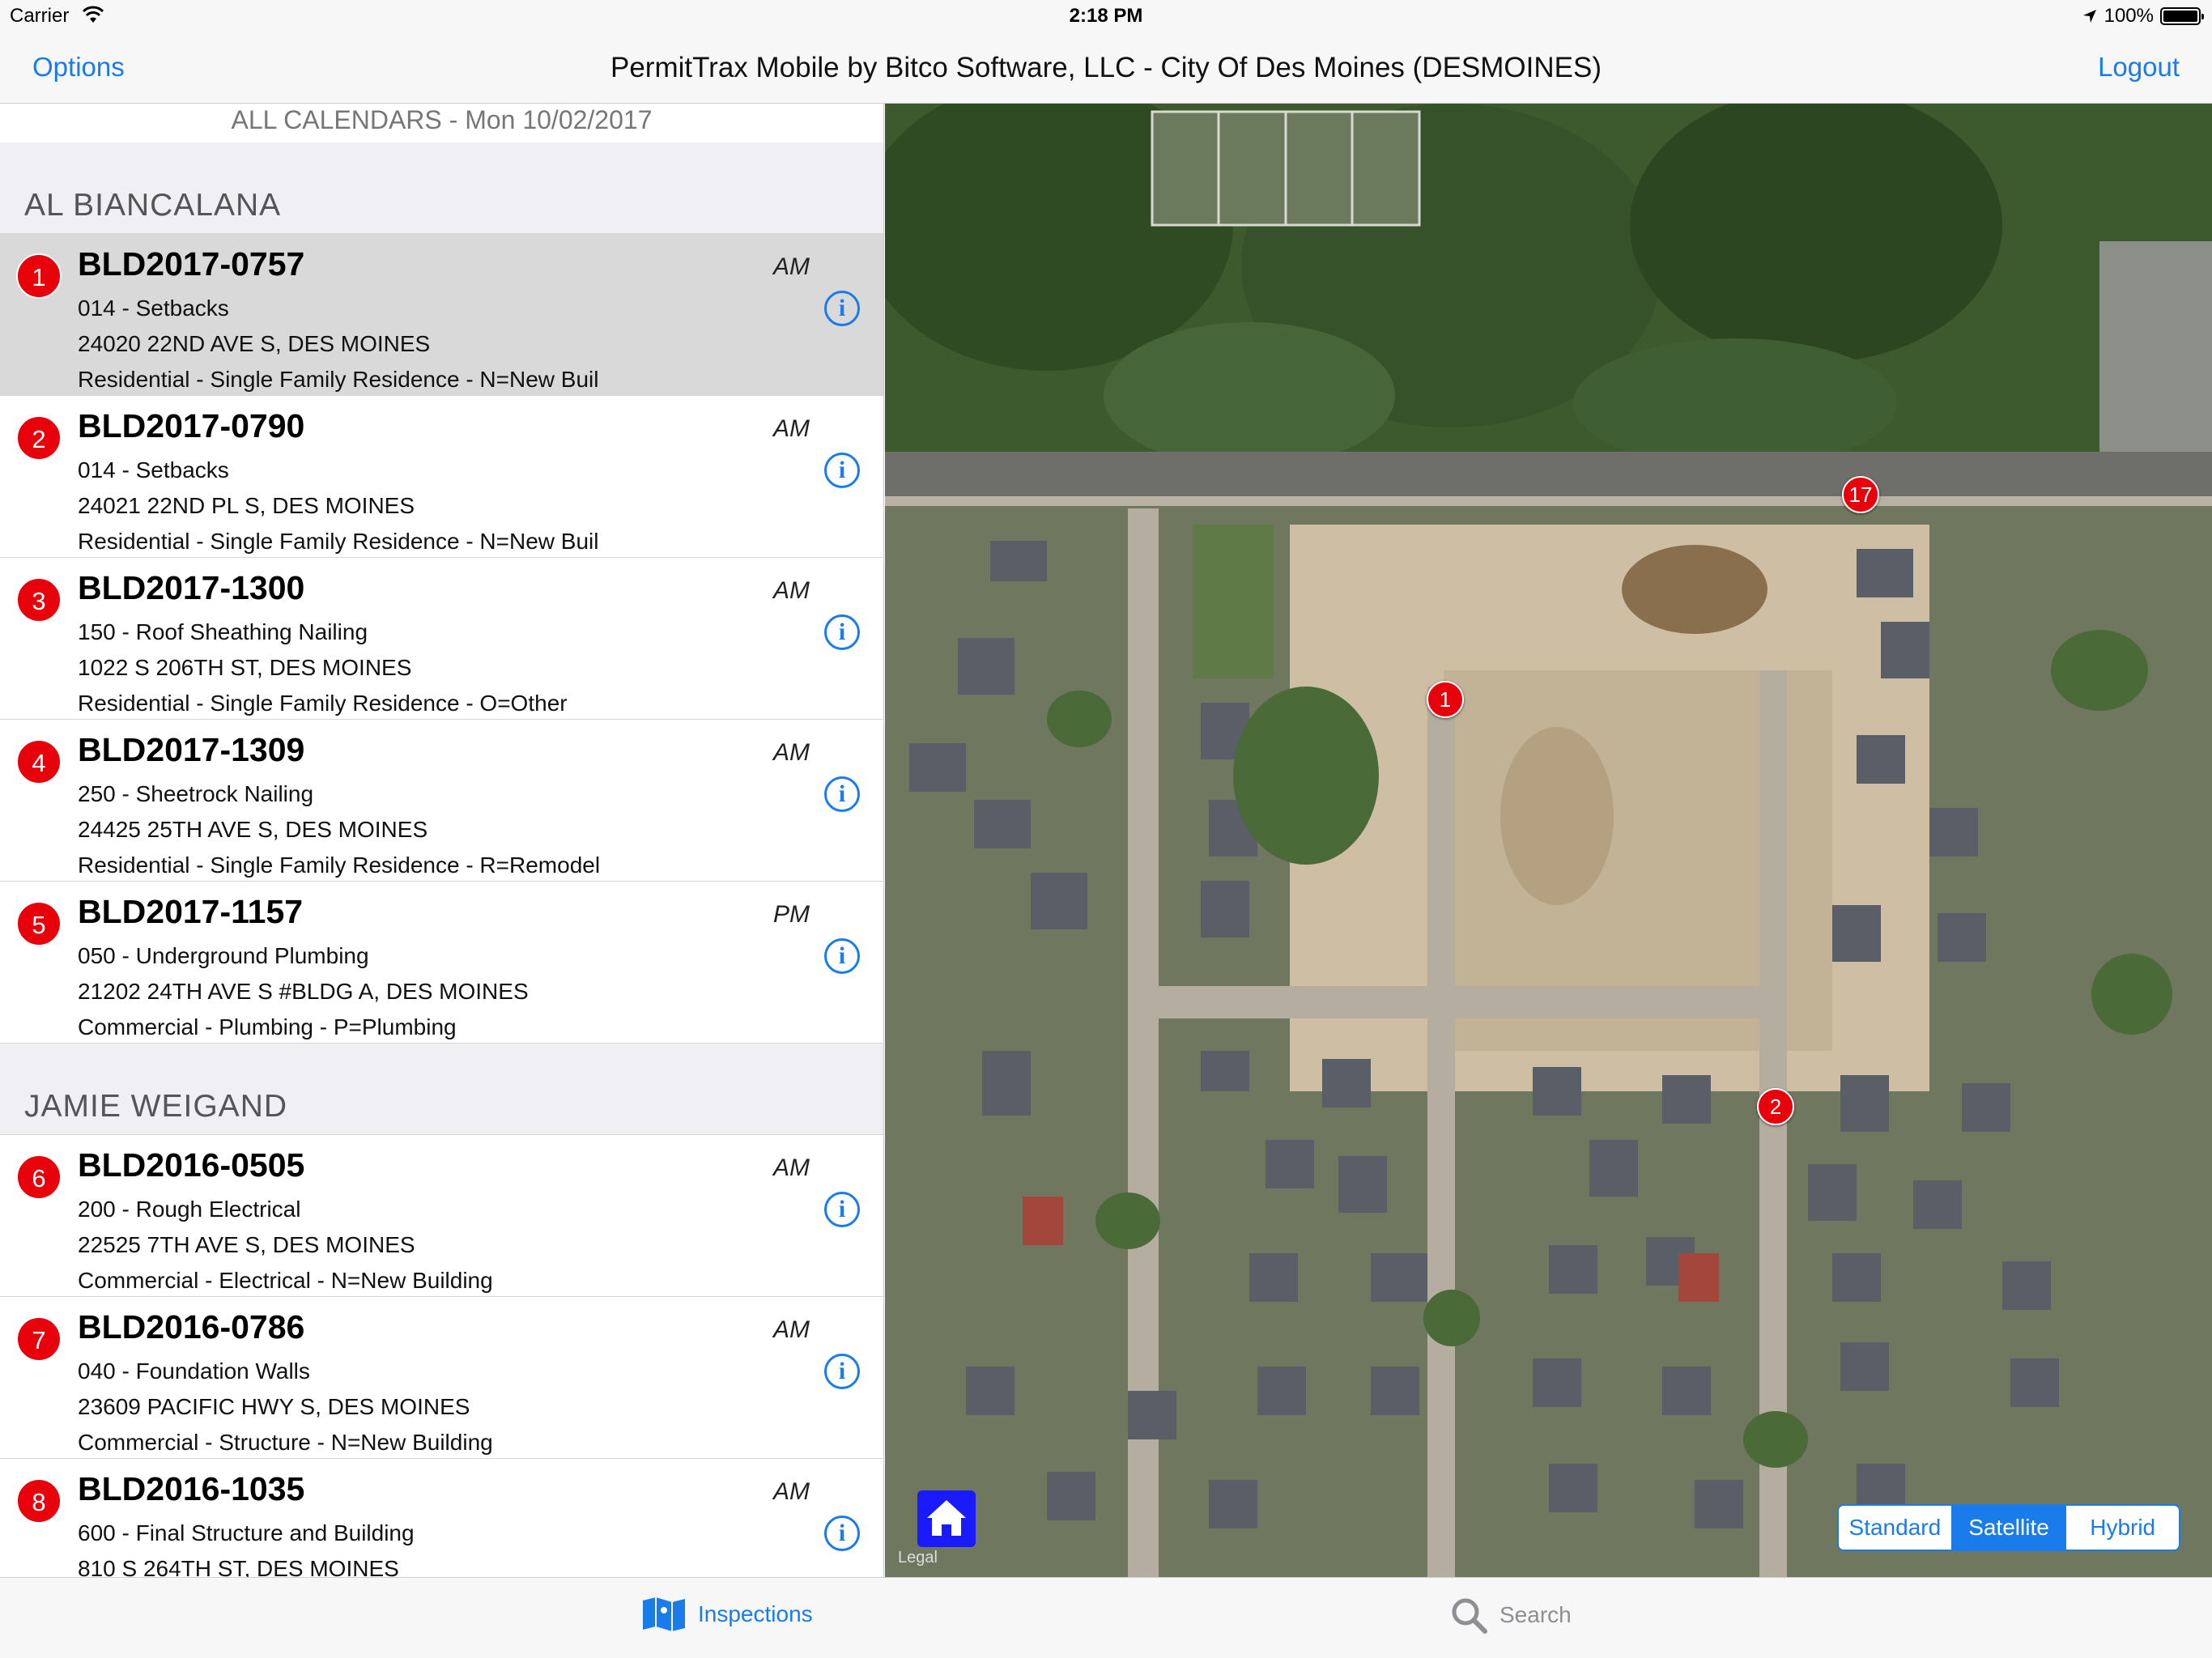 This screenshot has width=2212, height=1658. What do you see at coordinates (191, 587) in the screenshot?
I see `permit-number: BLD2017-1300` at bounding box center [191, 587].